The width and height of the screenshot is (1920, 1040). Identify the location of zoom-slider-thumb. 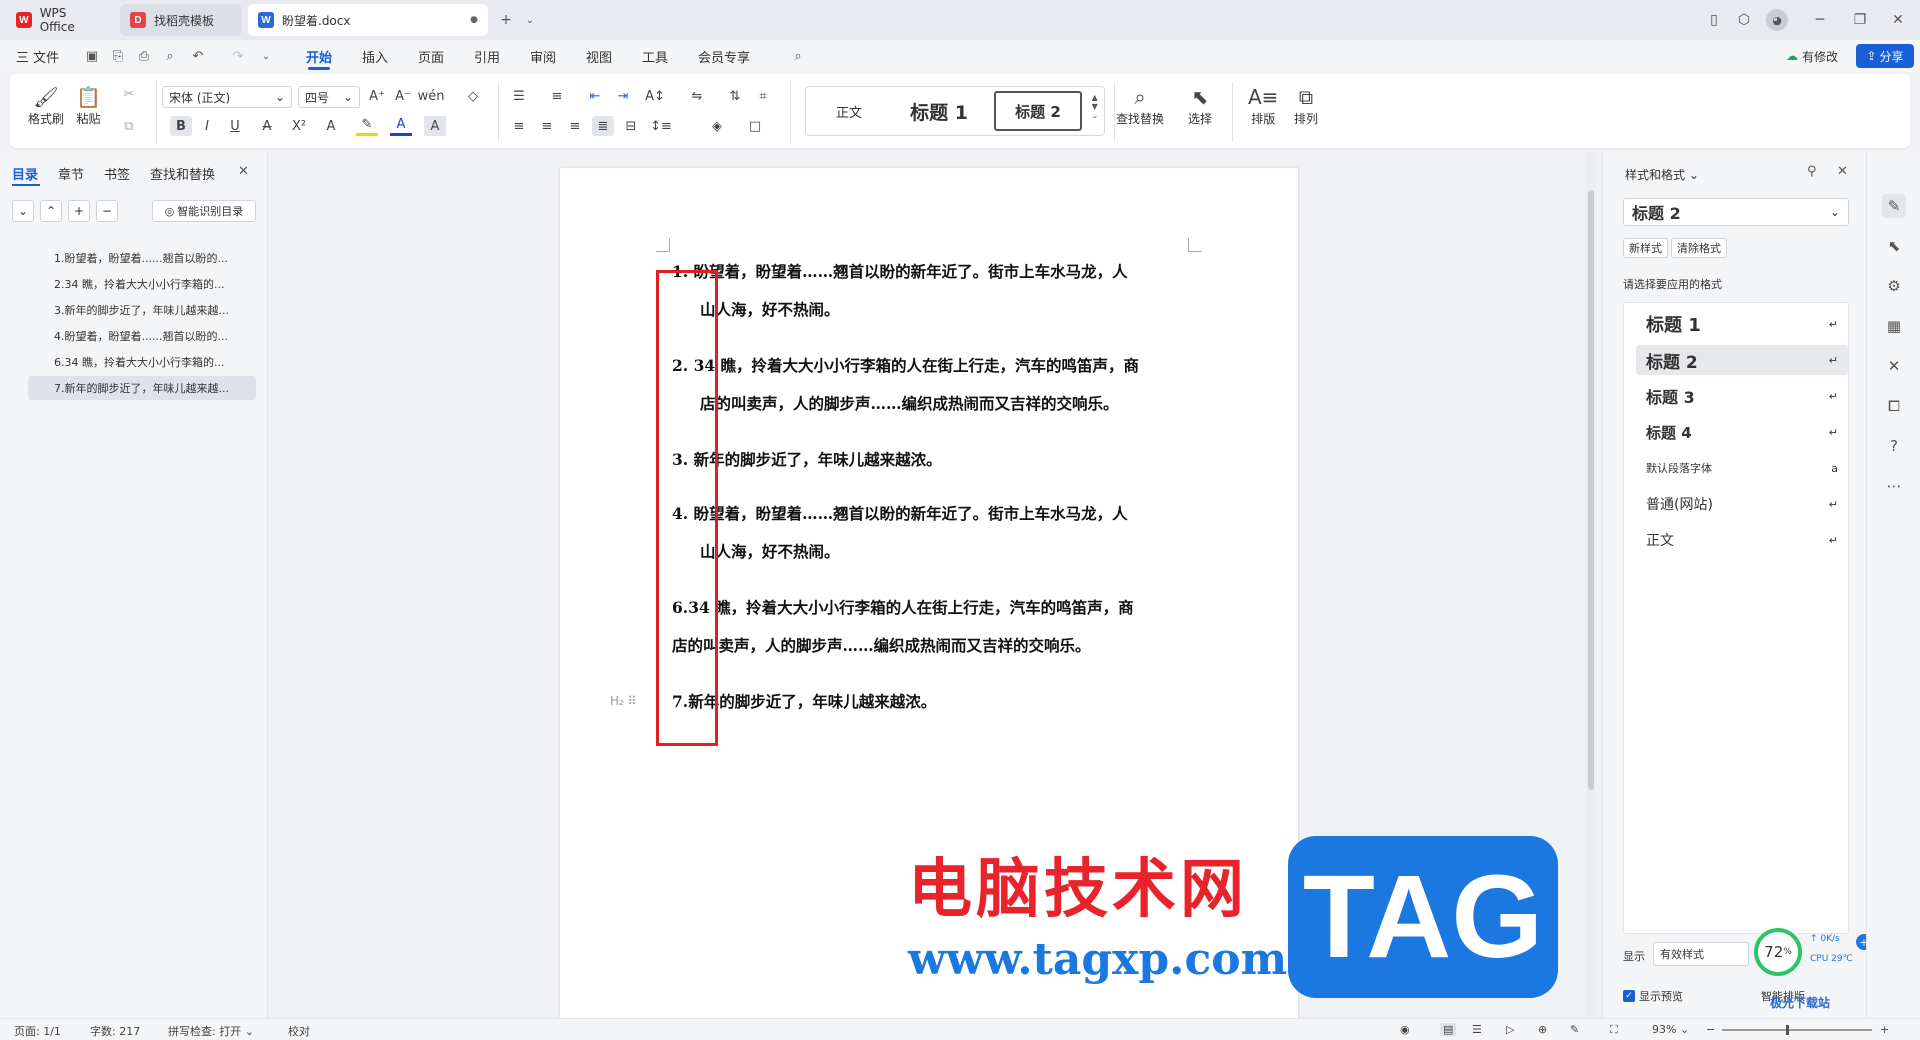
(1787, 1030).